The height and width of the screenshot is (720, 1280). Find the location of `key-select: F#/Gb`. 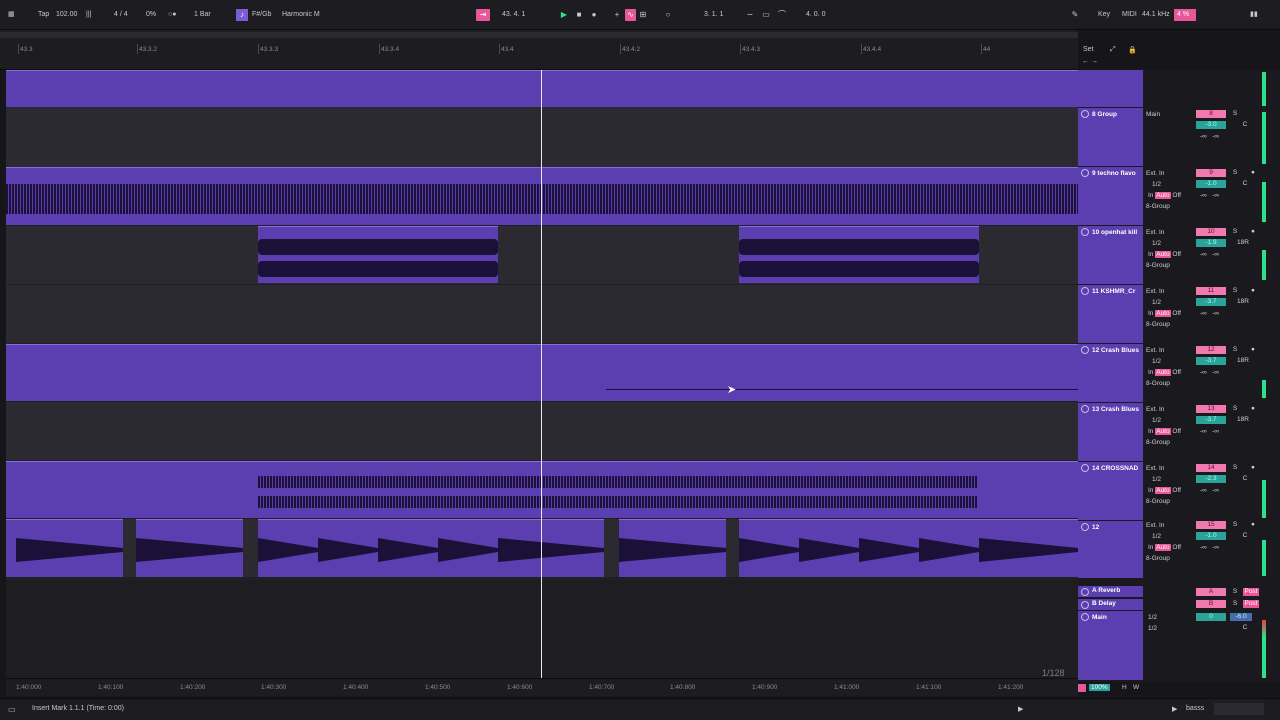

key-select: F#/Gb is located at coordinates (261, 15).